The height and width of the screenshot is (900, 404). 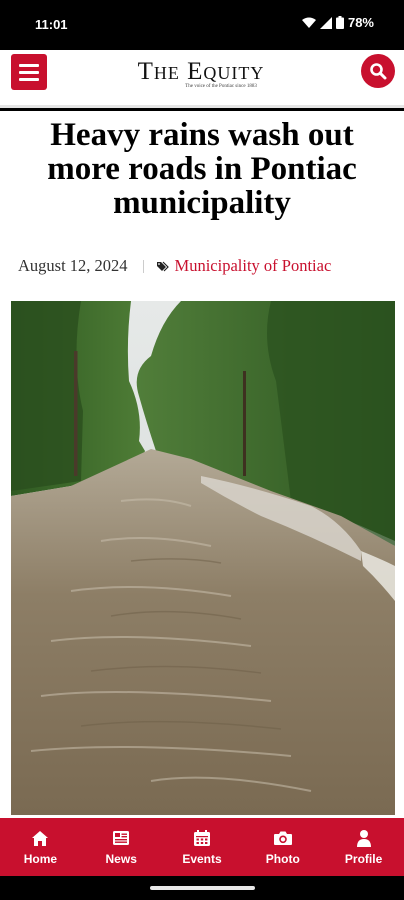 I want to click on system-gesture-area, so click(x=202, y=888).